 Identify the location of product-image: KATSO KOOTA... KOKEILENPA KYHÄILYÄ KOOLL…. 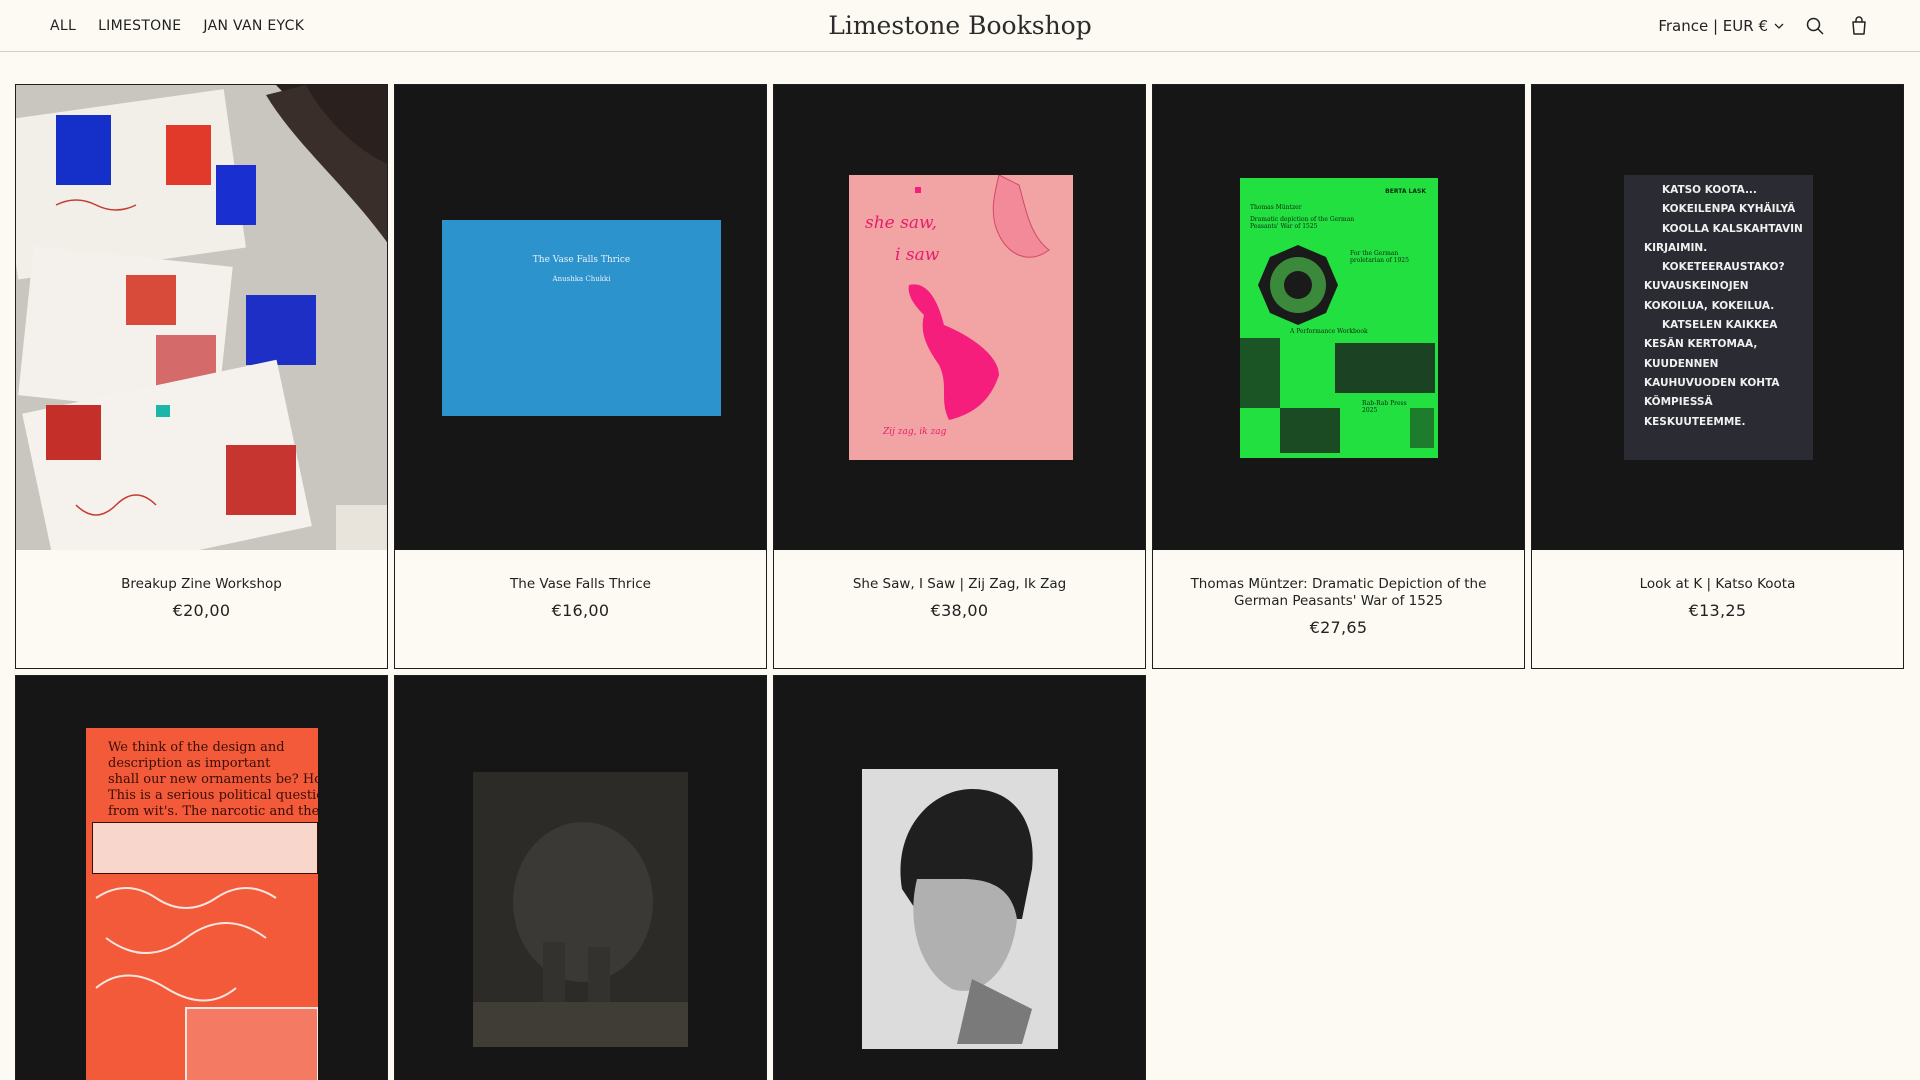
(1717, 317).